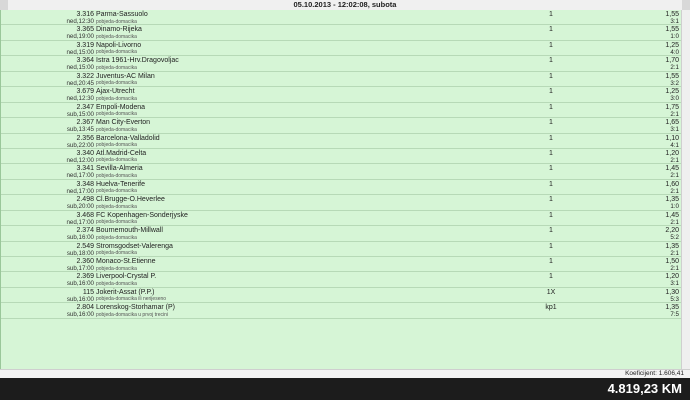 This screenshot has height=400, width=690. Describe the element at coordinates (126, 261) in the screenshot. I see `match-name: Monaco-St.Etienne` at that location.